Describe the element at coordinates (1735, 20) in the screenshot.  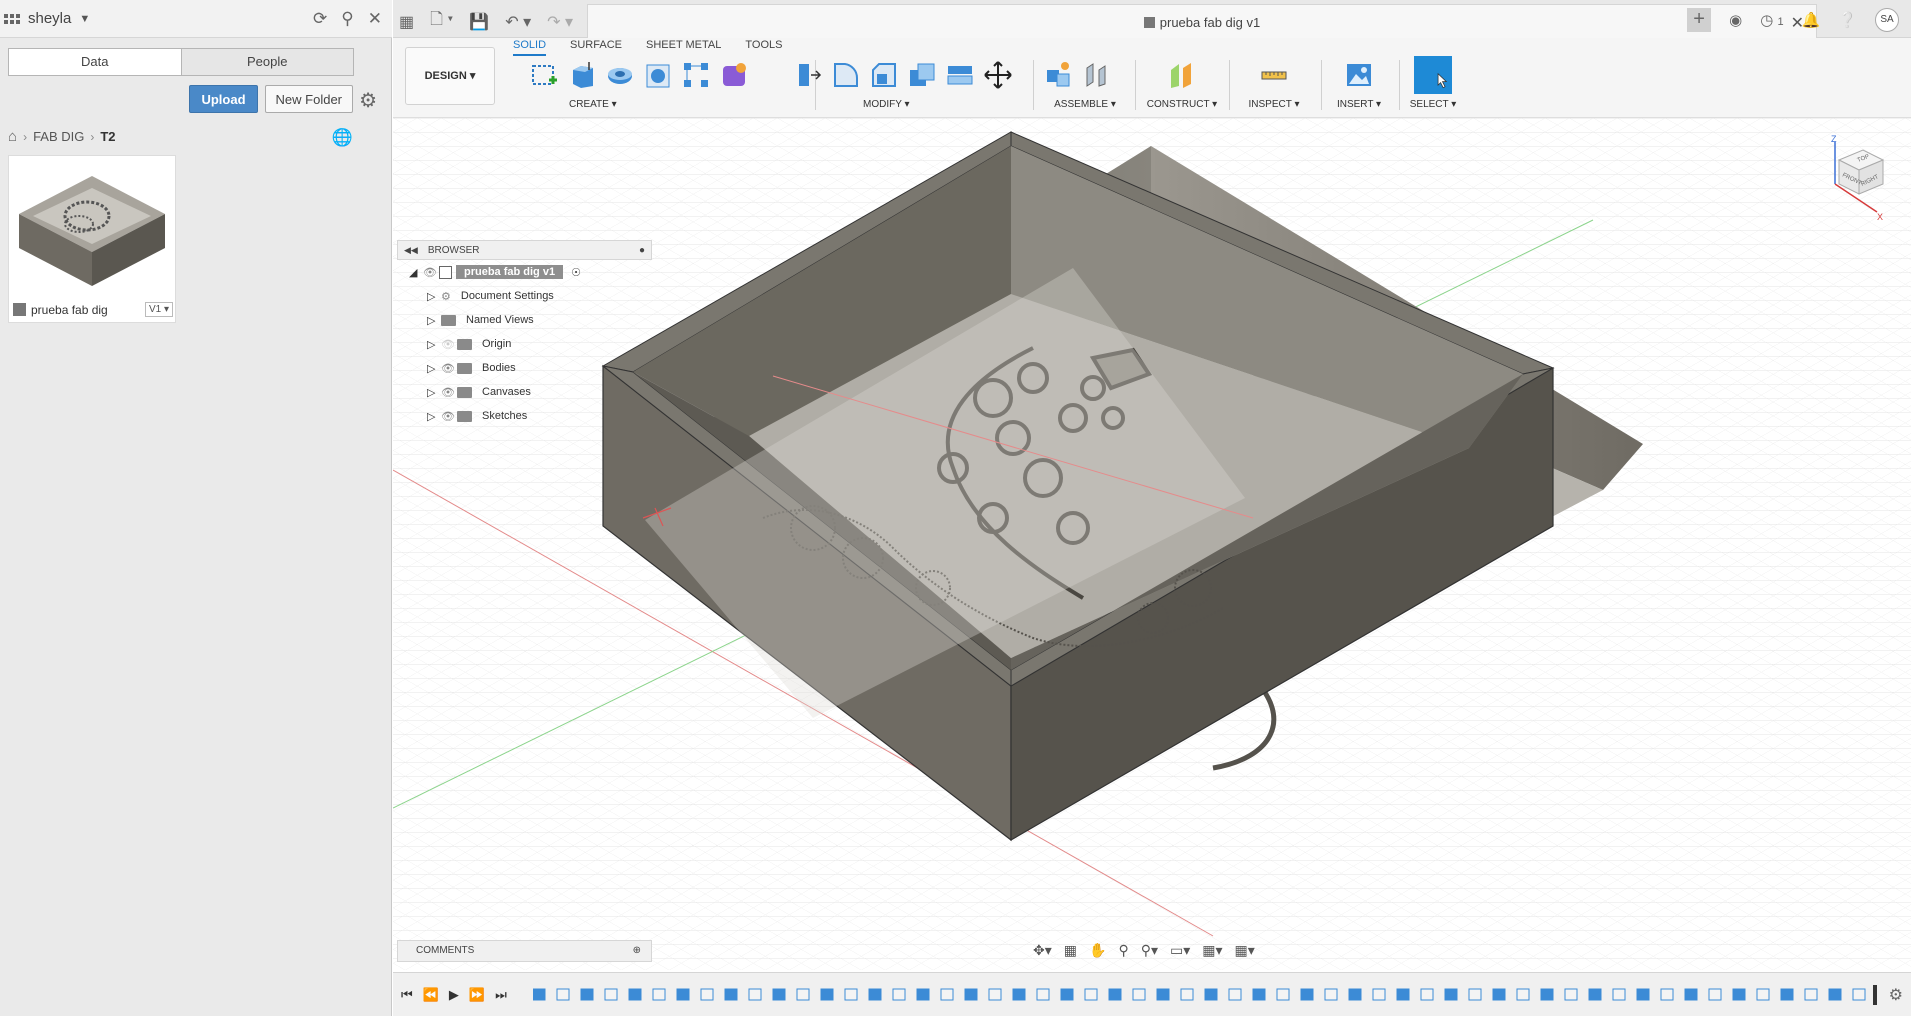
I see `extensions-icon: ◉` at that location.